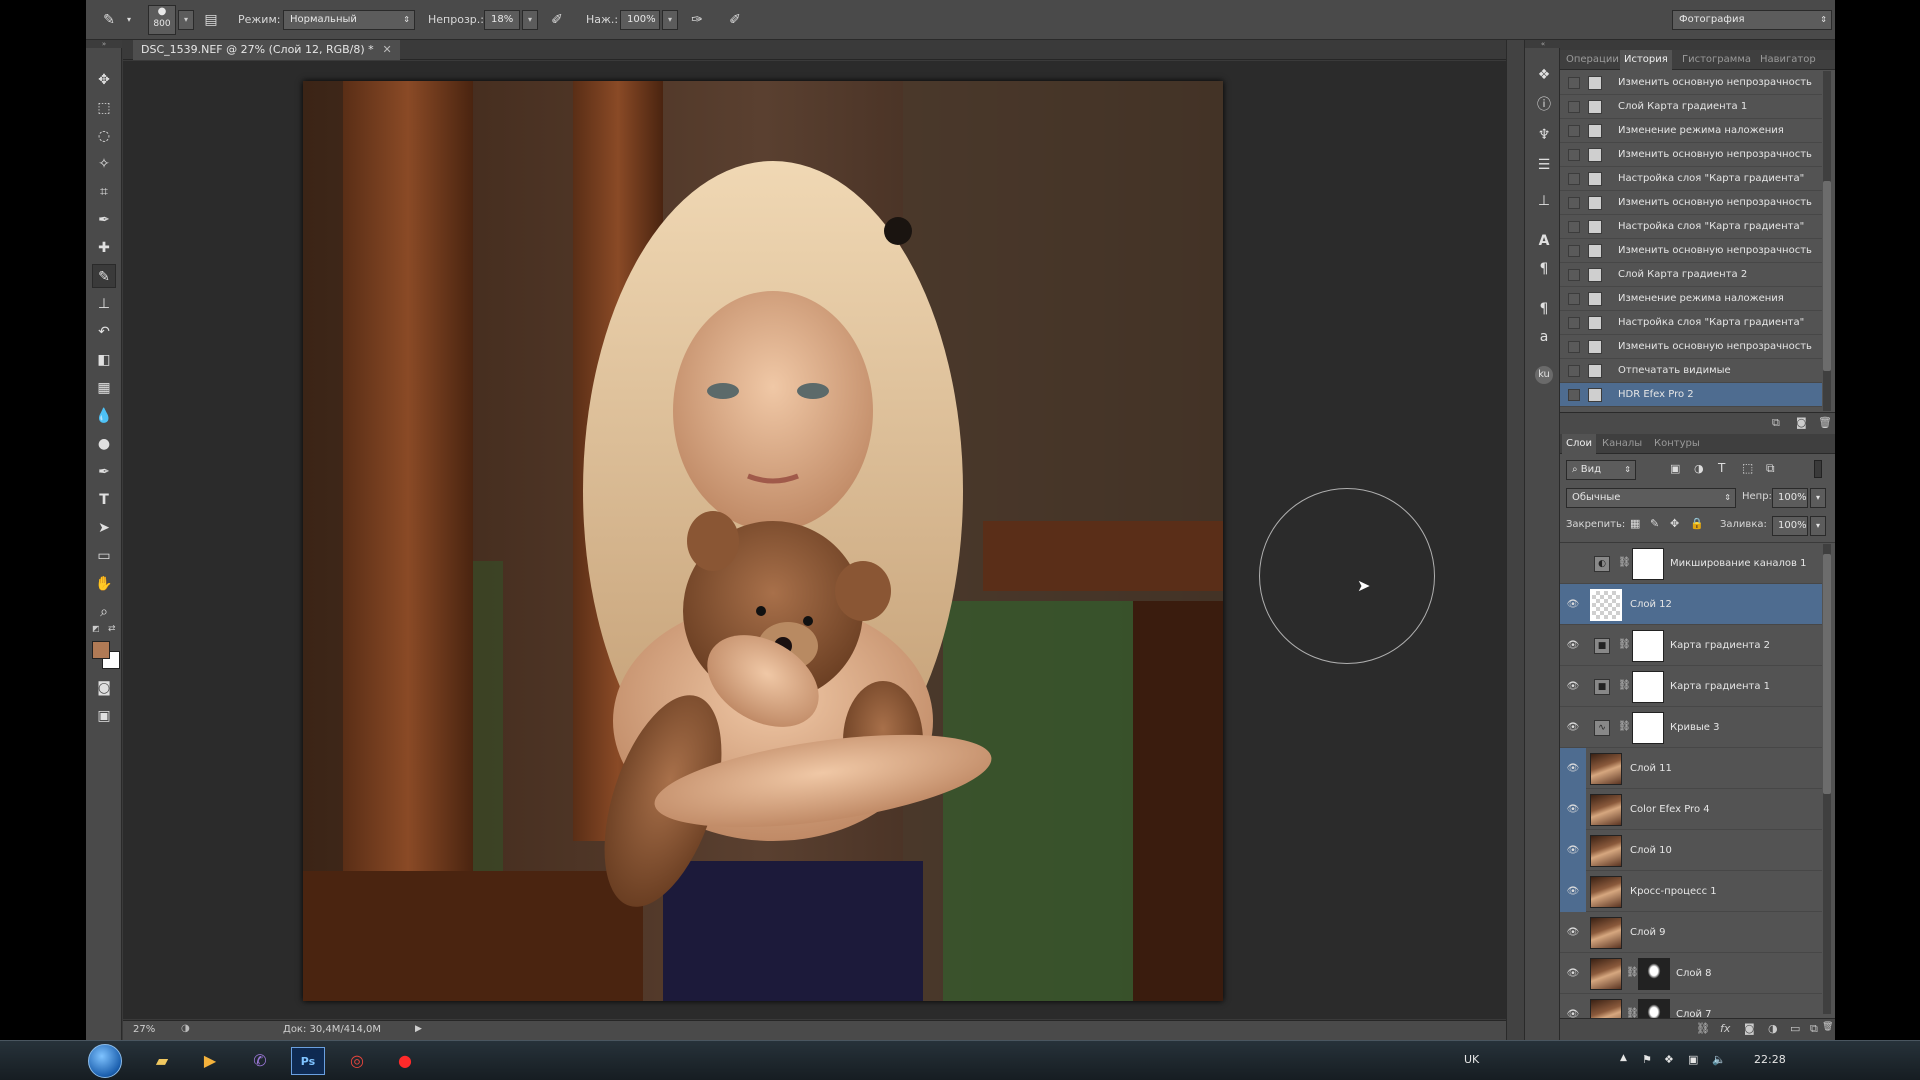 Image resolution: width=1920 pixels, height=1080 pixels. I want to click on history-state: HDR Efex Pro 2, so click(1691, 395).